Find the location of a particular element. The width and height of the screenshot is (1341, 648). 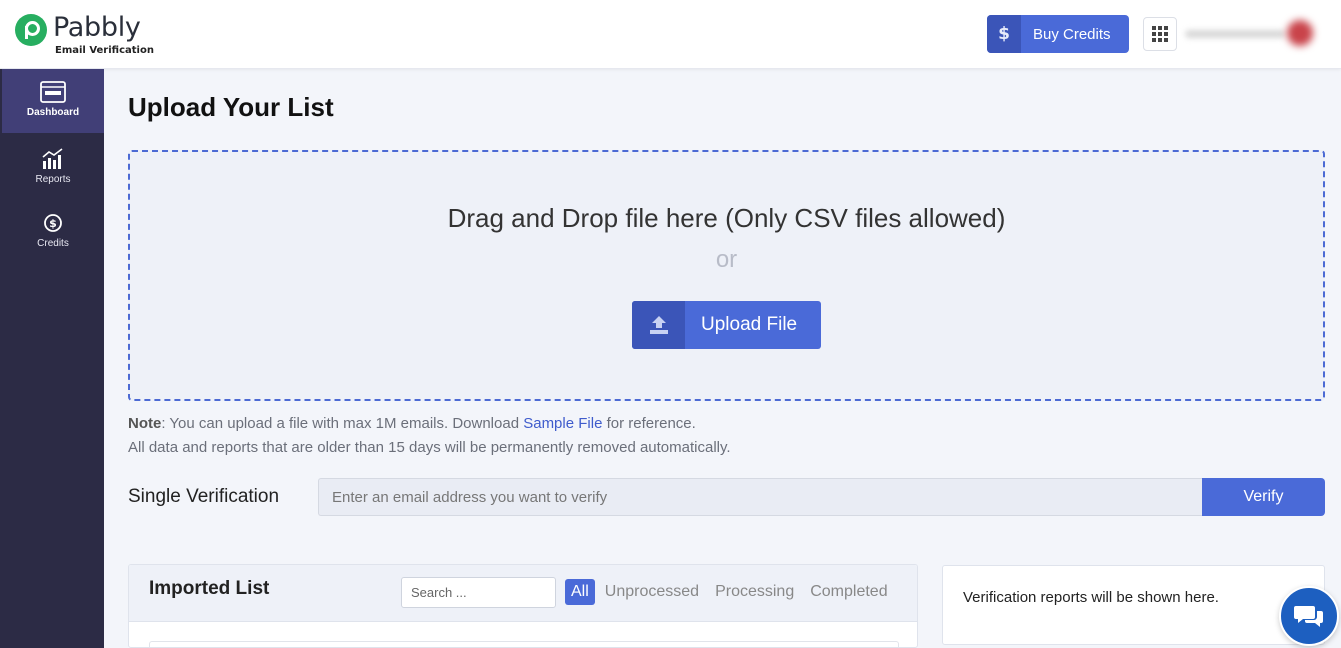

apps-grid-button is located at coordinates (1160, 34).